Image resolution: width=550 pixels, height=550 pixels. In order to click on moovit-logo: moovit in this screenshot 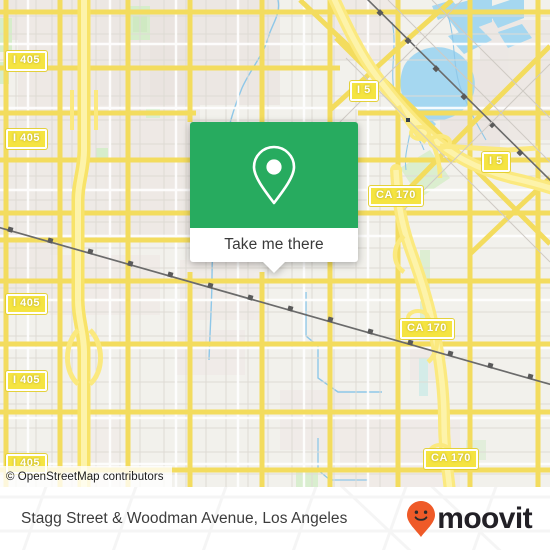, I will do `click(469, 519)`.